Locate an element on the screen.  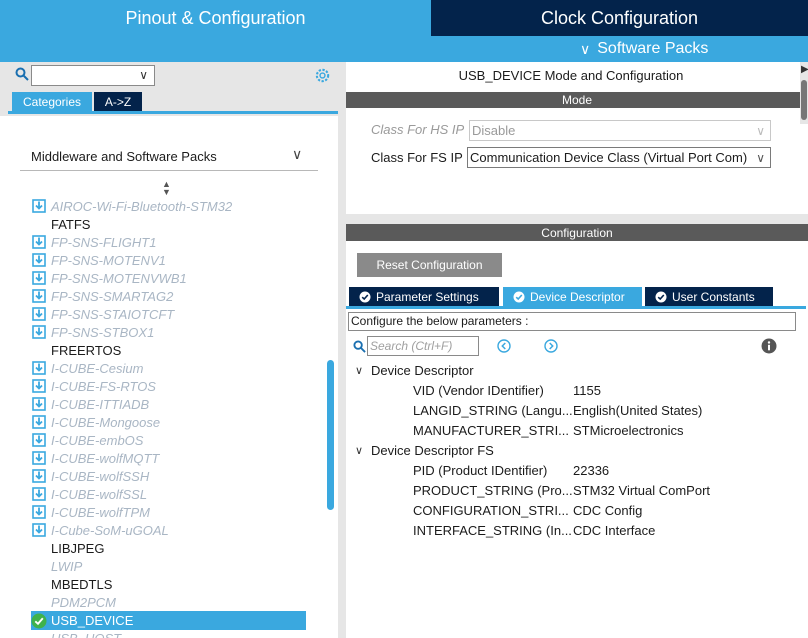
info-icon is located at coordinates (769, 346).